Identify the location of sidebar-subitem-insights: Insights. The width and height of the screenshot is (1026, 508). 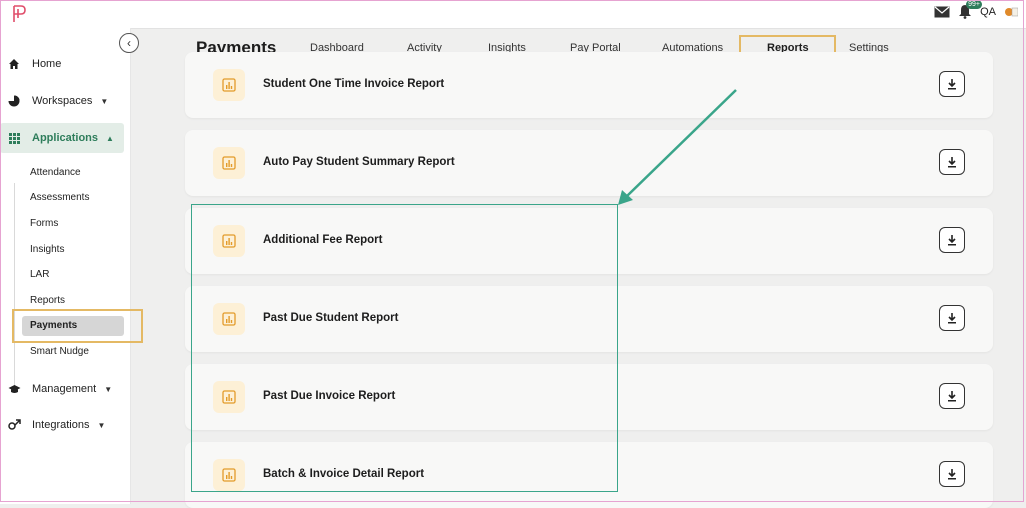
(47, 249).